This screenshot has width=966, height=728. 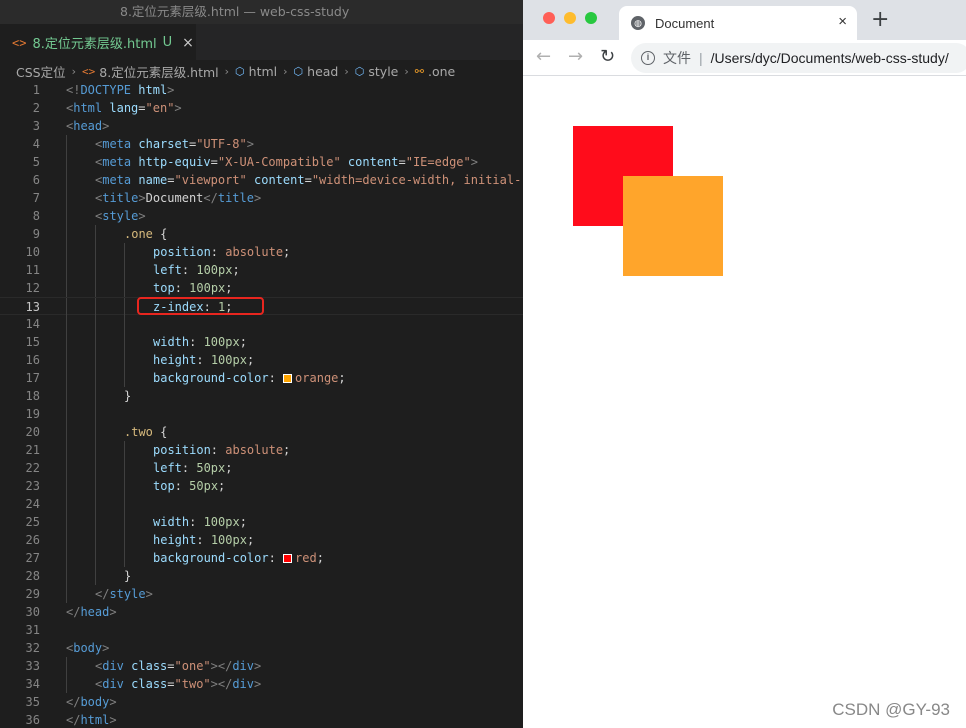 I want to click on breadcrumb-head: ⬡ head, so click(x=316, y=71).